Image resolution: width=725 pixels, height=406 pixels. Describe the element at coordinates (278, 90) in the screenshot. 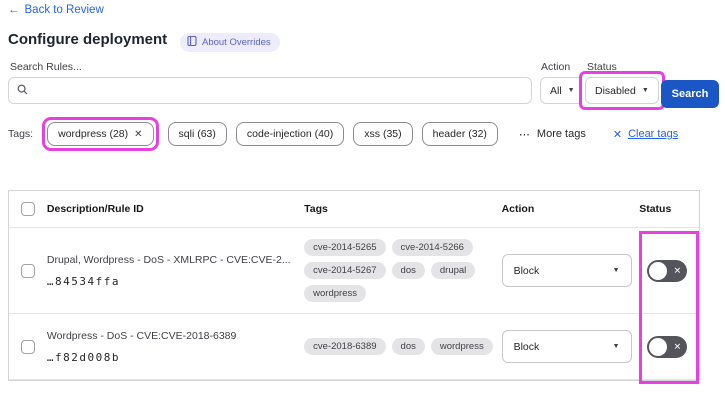

I see `search-input` at that location.